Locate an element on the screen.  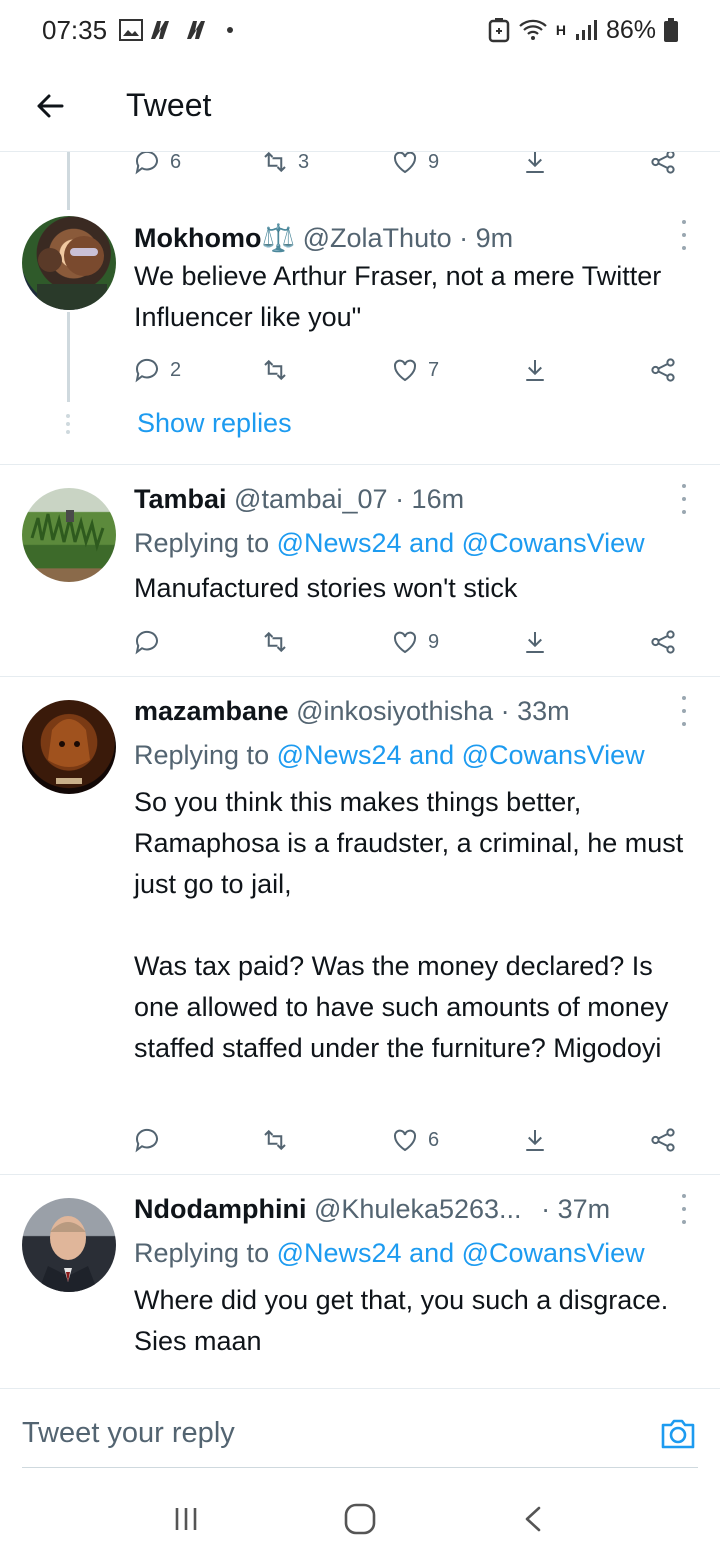
handle: @tambai_07 is located at coordinates (311, 499).